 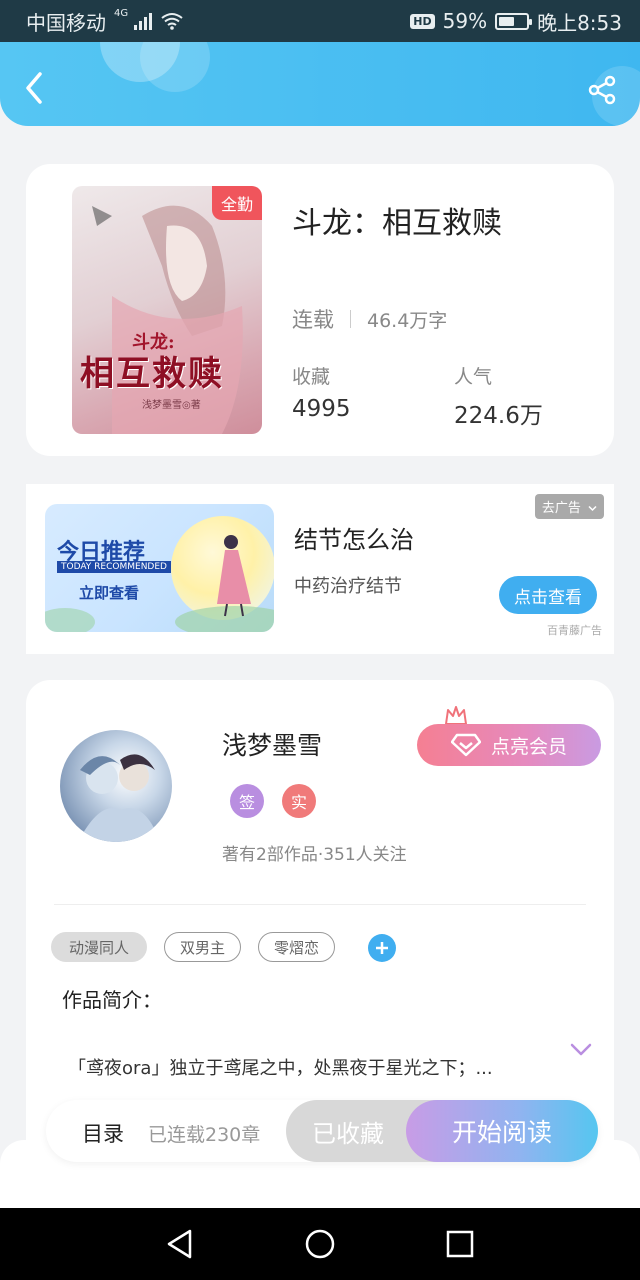 I want to click on remove-ad-label: 去广告, so click(x=561, y=508).